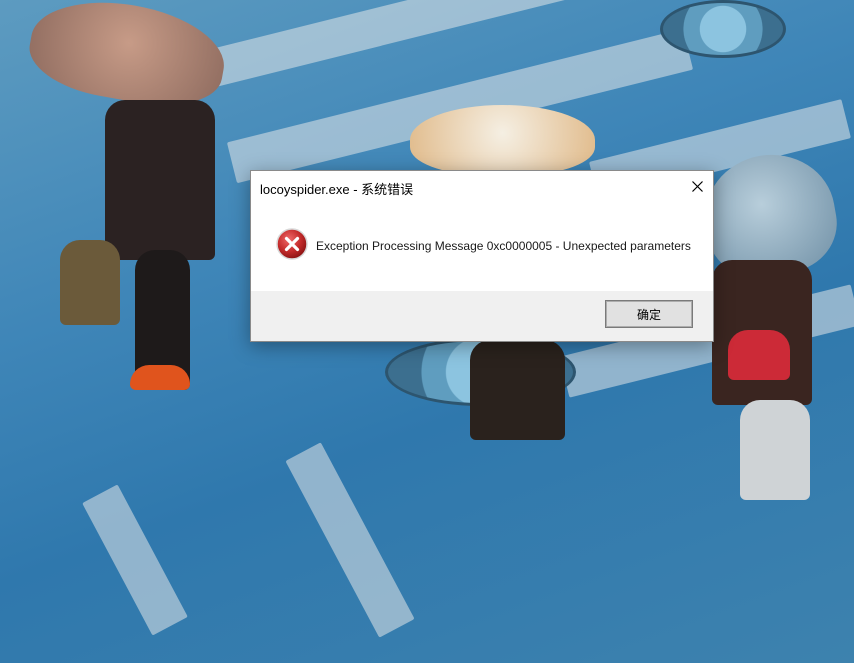 Image resolution: width=854 pixels, height=663 pixels. What do you see at coordinates (337, 189) in the screenshot?
I see `dialog-title: locoyspider.exe - 系统错误` at bounding box center [337, 189].